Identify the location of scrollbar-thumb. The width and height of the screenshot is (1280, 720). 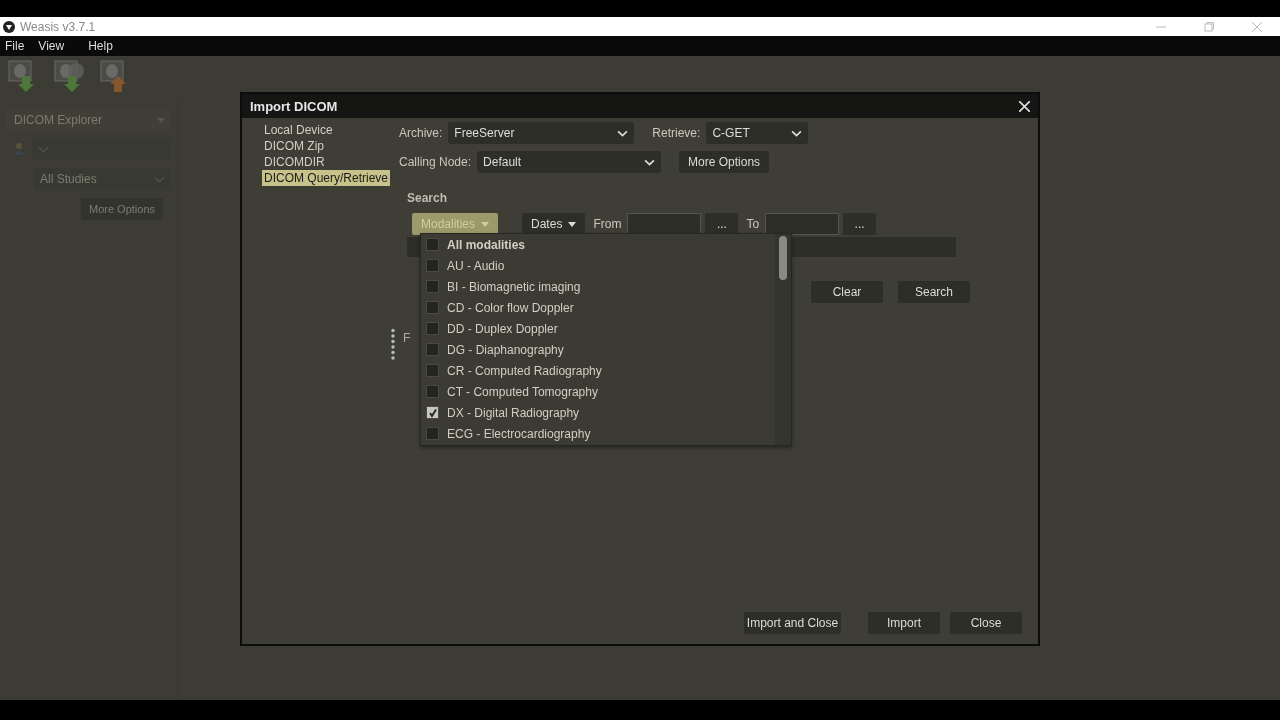
(783, 258).